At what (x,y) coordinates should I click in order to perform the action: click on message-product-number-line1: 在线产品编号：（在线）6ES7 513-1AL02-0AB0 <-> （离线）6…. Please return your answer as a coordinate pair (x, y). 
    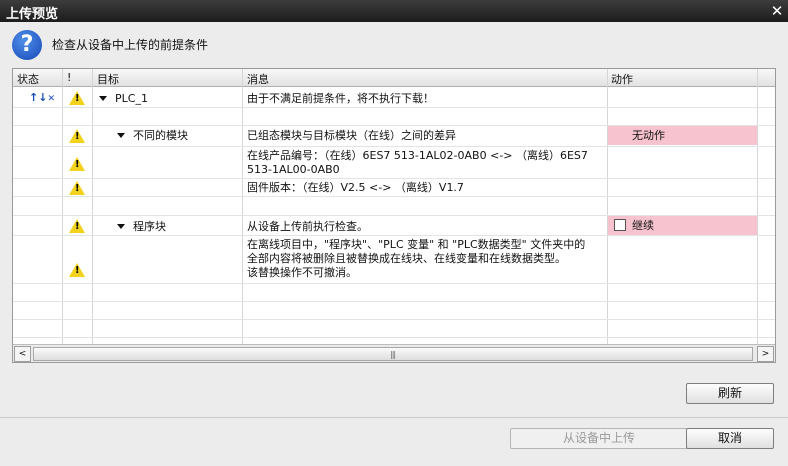
    Looking at the image, I should click on (417, 155).